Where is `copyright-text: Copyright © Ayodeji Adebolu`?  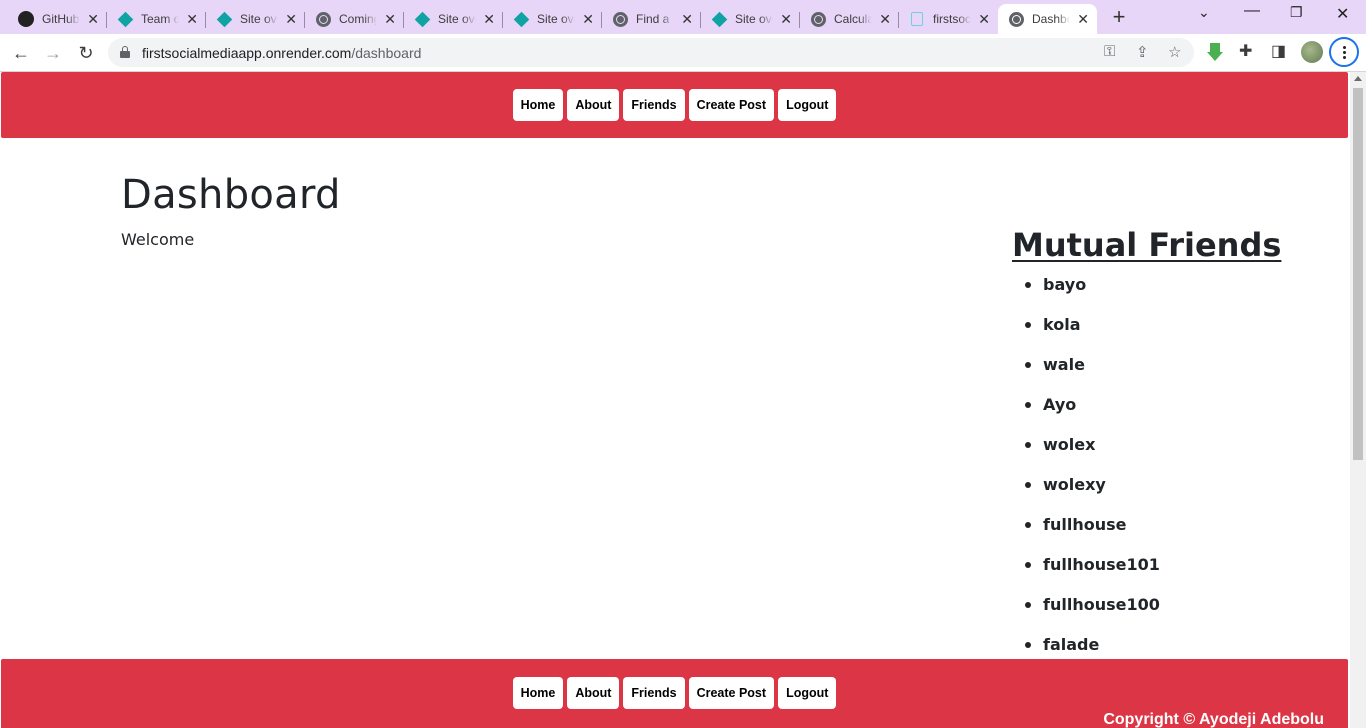
copyright-text: Copyright © Ayodeji Adebolu is located at coordinates (1213, 719).